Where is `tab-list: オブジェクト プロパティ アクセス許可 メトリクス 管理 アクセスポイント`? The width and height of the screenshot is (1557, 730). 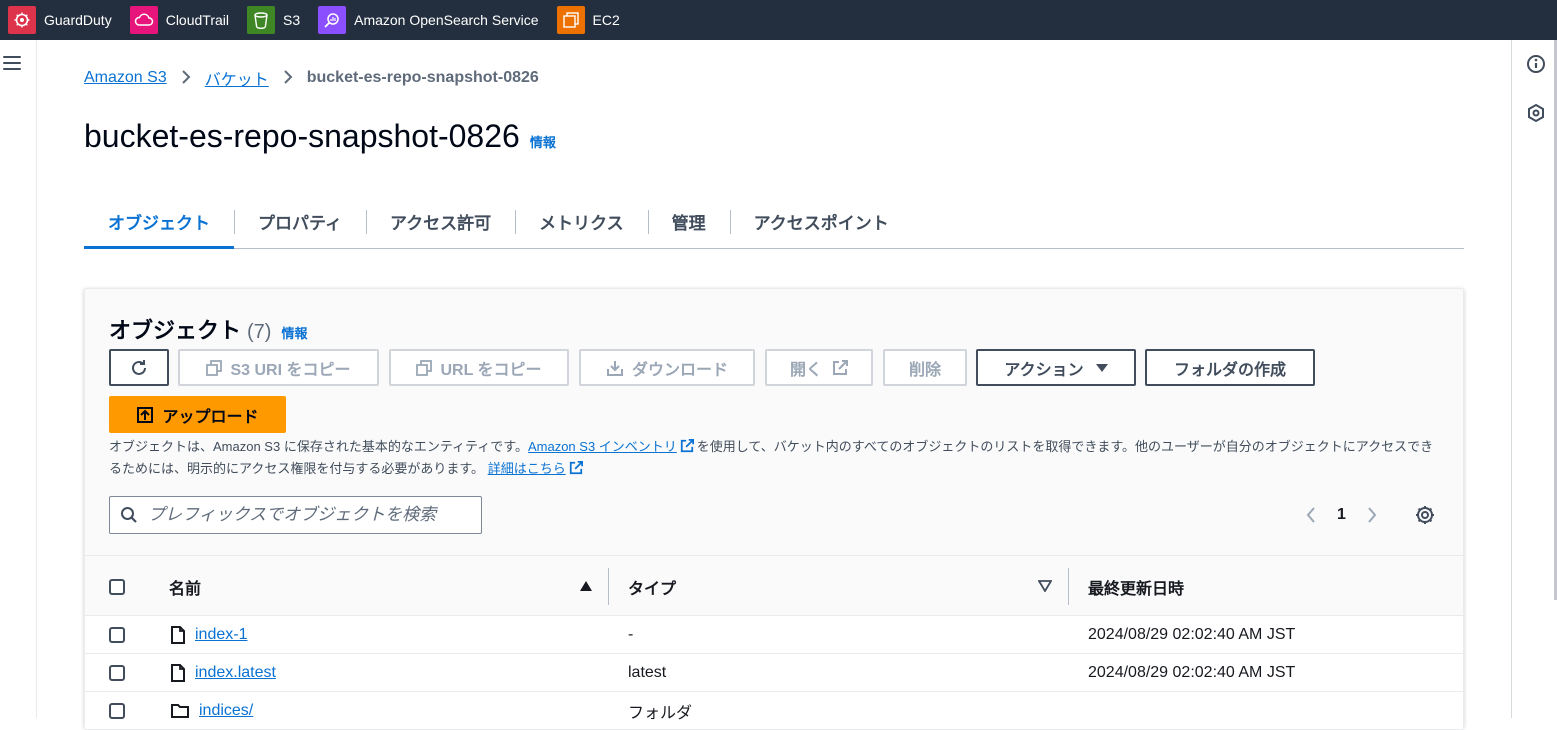 tab-list: オブジェクト プロパティ アクセス許可 メトリクス 管理 アクセスポイント is located at coordinates (774, 222).